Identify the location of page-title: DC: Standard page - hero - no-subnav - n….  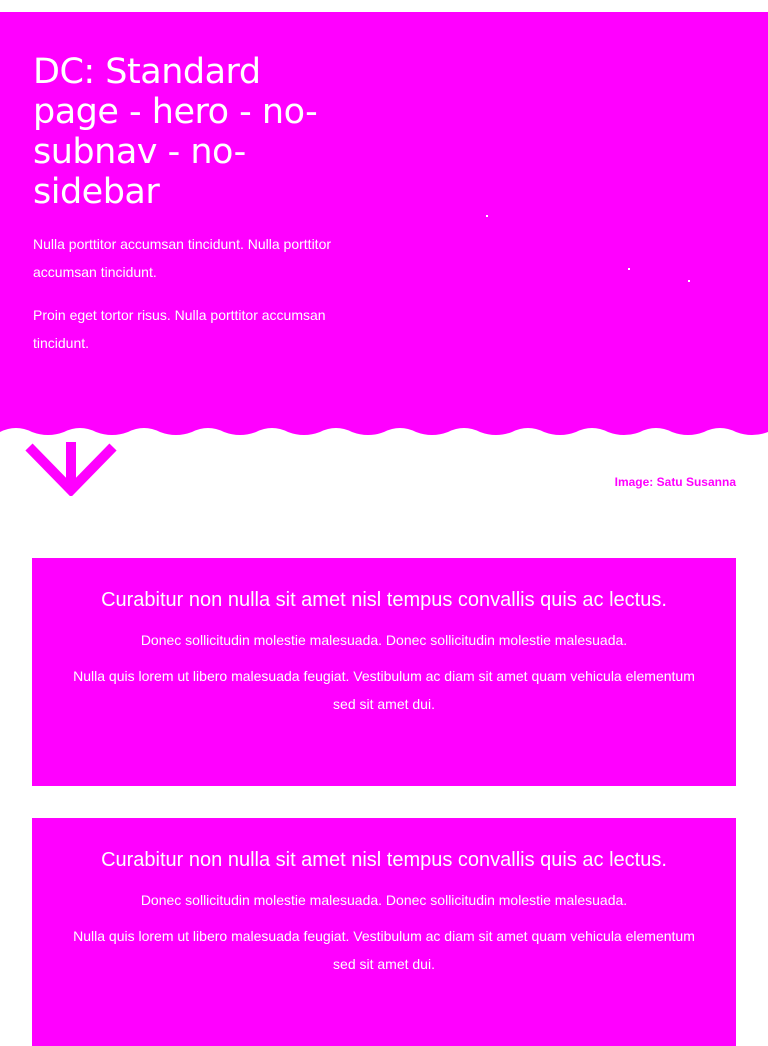
(175, 132).